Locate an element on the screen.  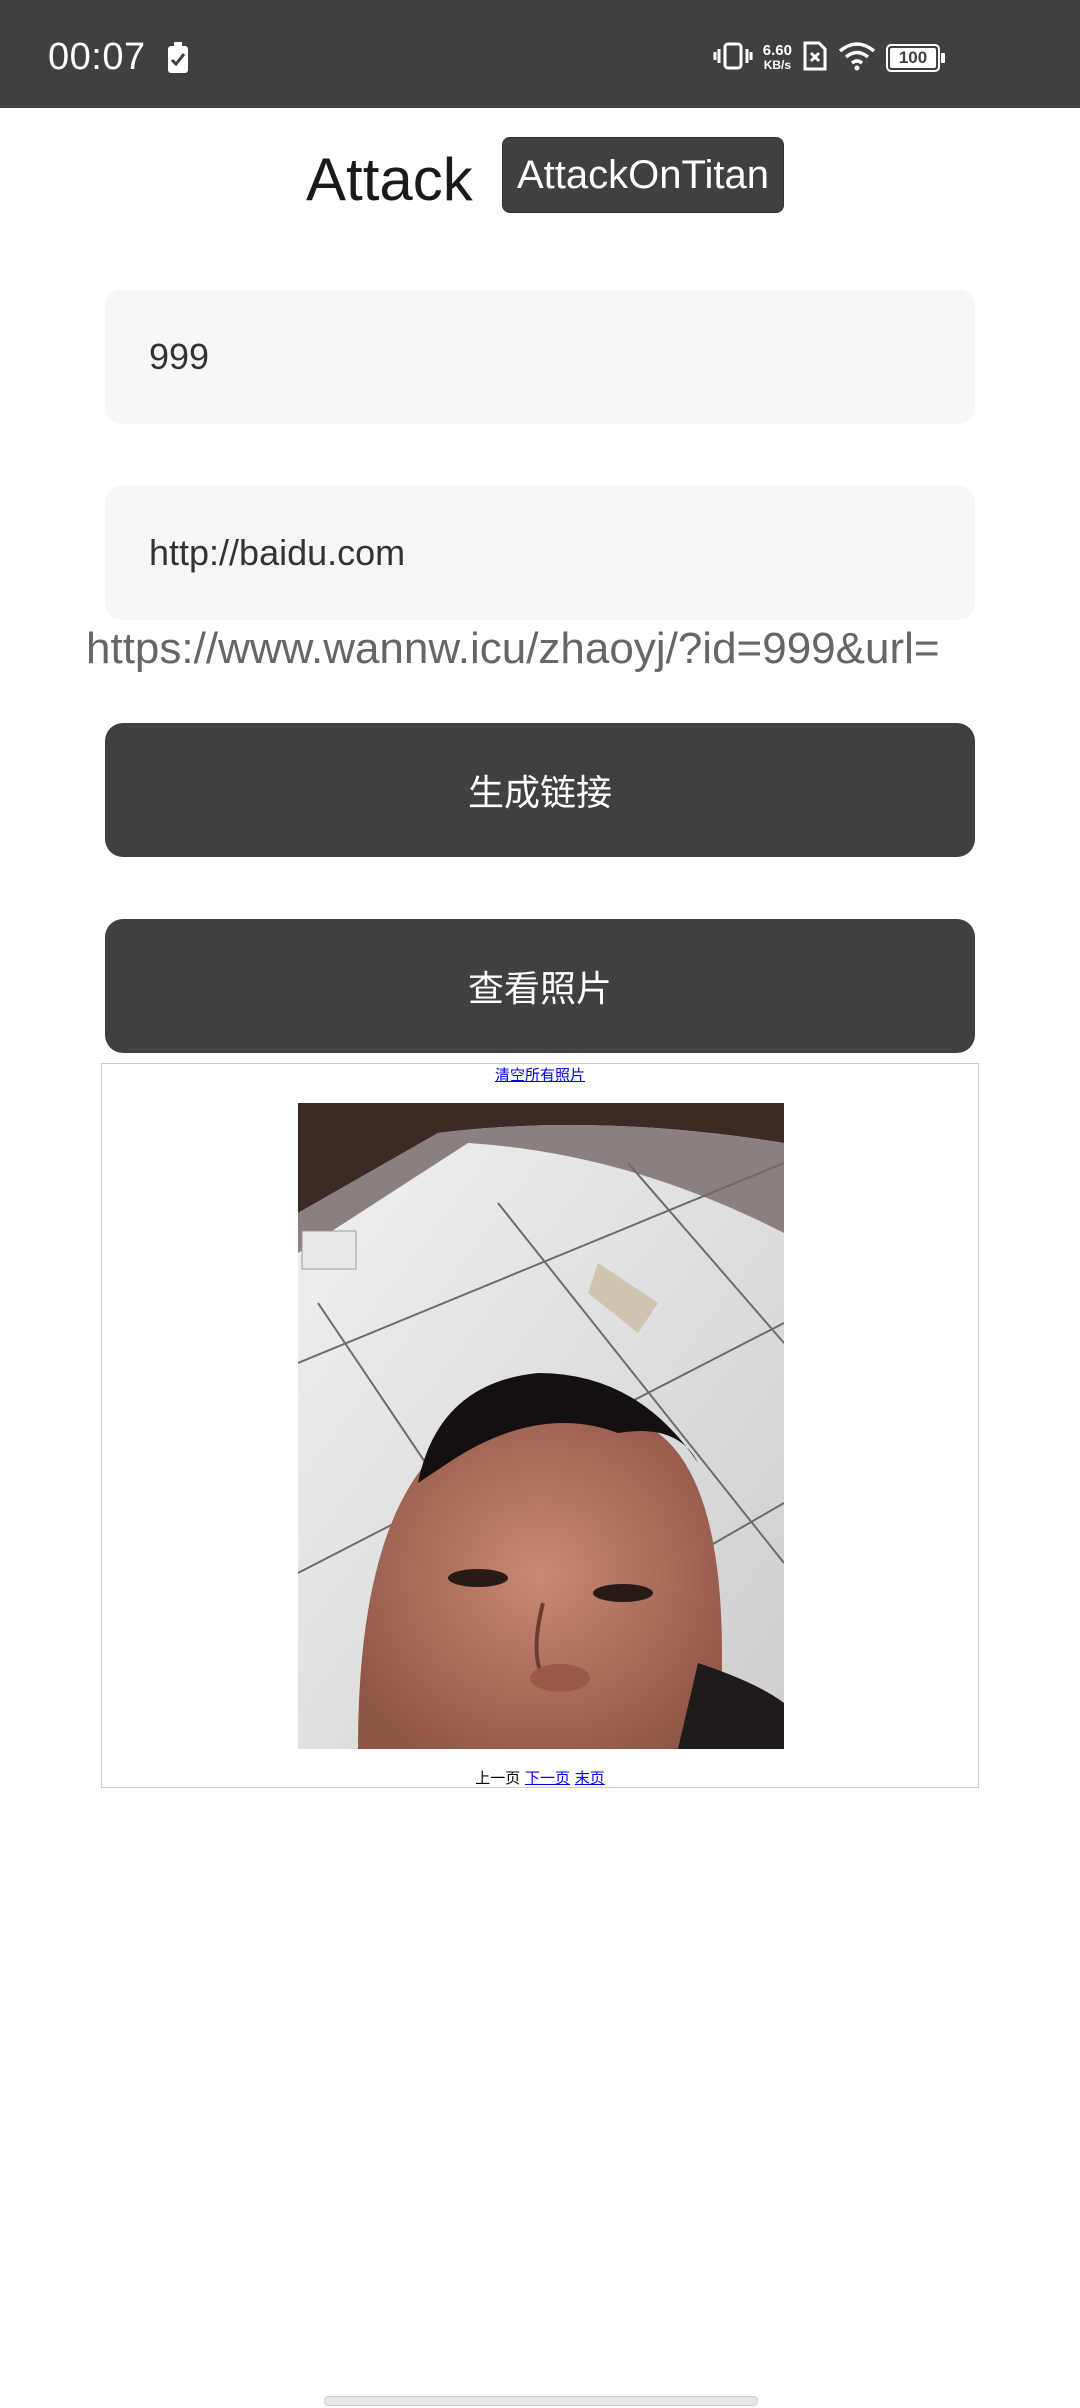
pagination: 上一页 下一页 末页 is located at coordinates (540, 1777).